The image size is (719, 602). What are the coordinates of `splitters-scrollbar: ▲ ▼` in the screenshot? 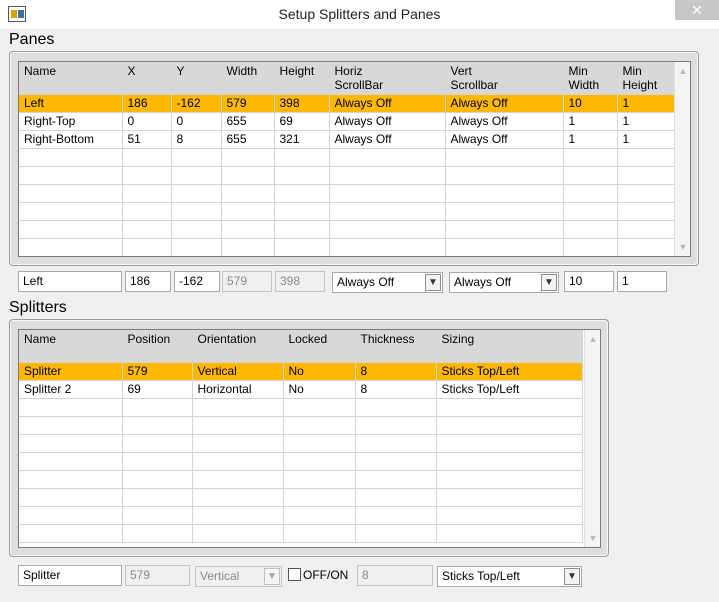 It's located at (592, 438).